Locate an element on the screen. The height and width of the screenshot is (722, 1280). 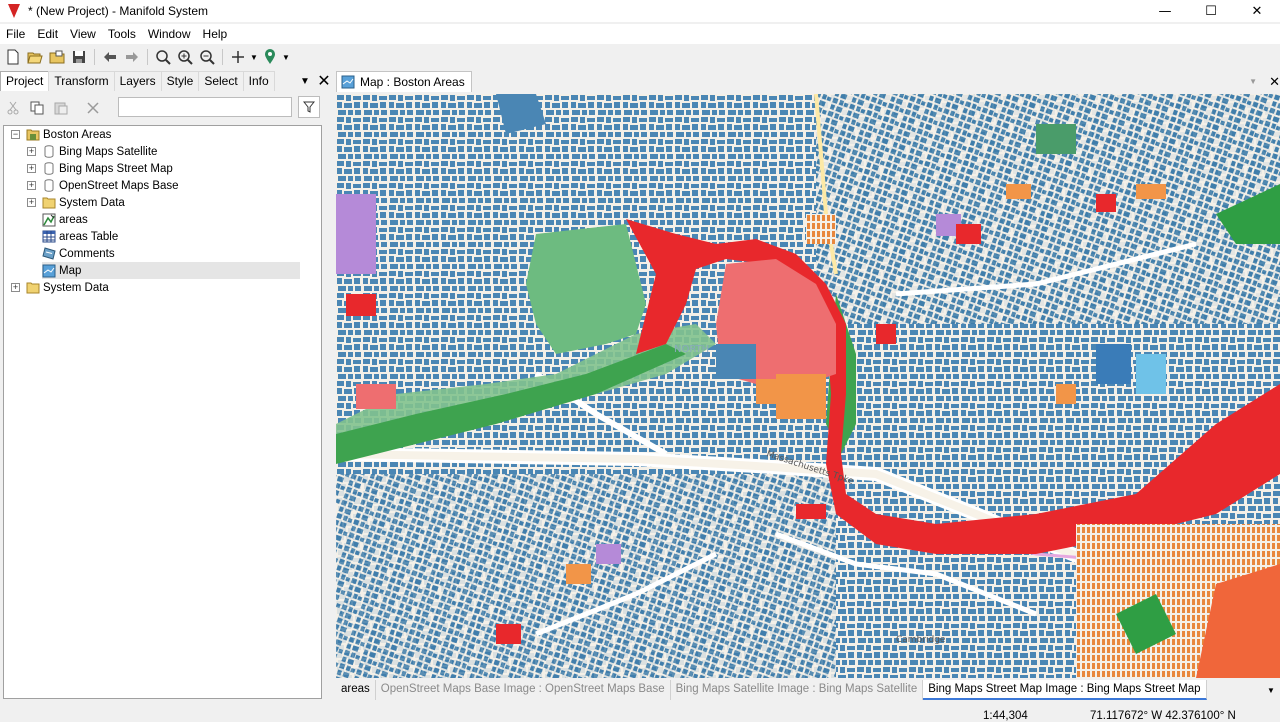
layer-tab-scroll-icon: ▼ is located at coordinates (1271, 690).